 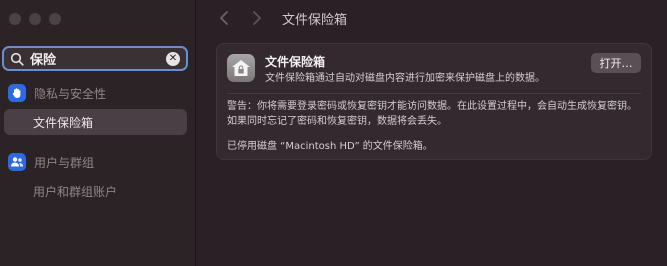 What do you see at coordinates (330, 146) in the screenshot?
I see `status-text: 已停用磁盘 “Macintosh HD” 的文件保险箱。` at bounding box center [330, 146].